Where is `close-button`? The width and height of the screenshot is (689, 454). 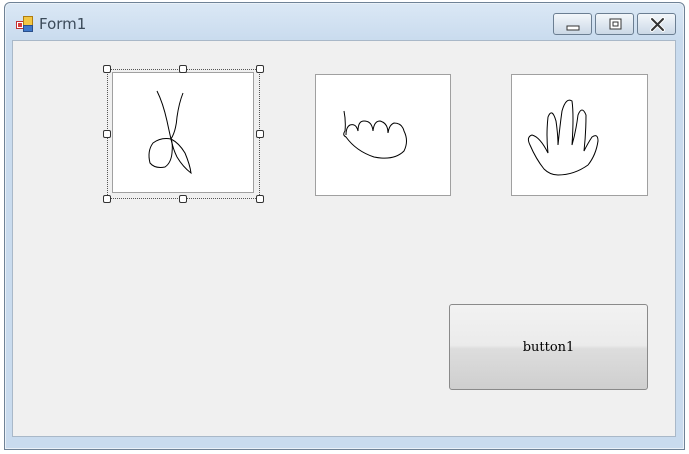 close-button is located at coordinates (656, 24).